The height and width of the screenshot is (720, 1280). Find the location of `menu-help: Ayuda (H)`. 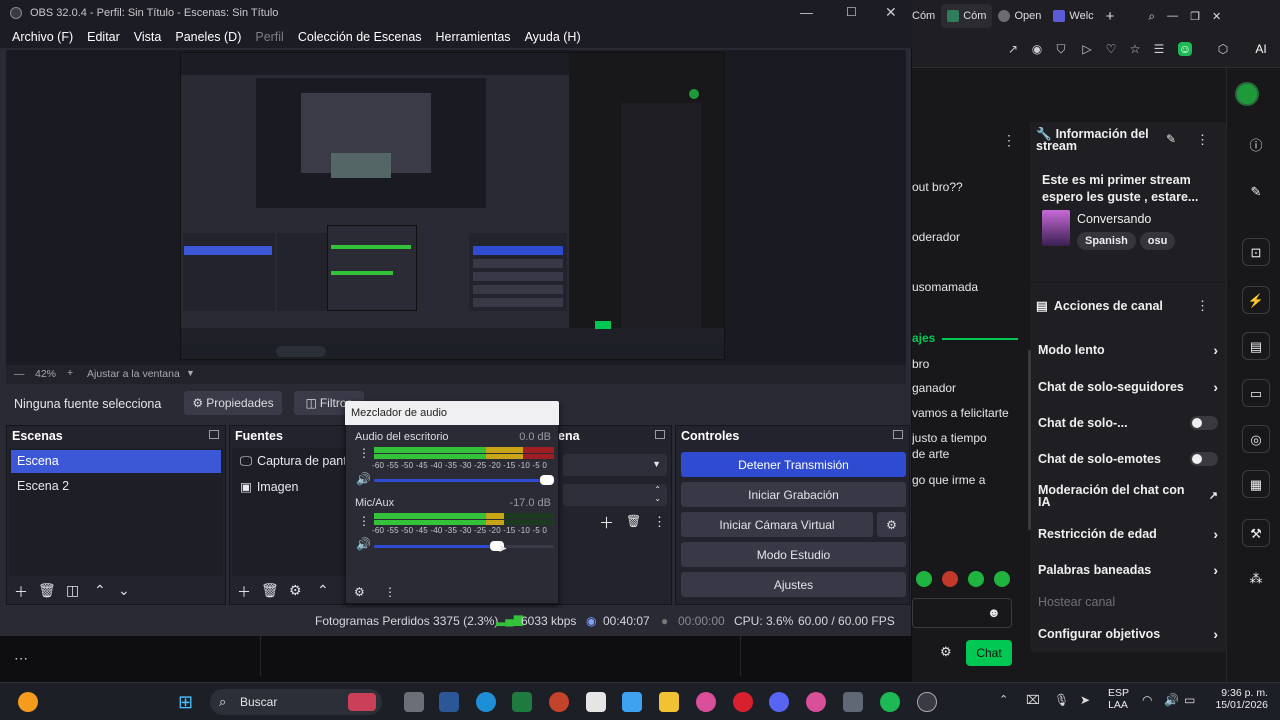

menu-help: Ayuda (H) is located at coordinates (553, 37).